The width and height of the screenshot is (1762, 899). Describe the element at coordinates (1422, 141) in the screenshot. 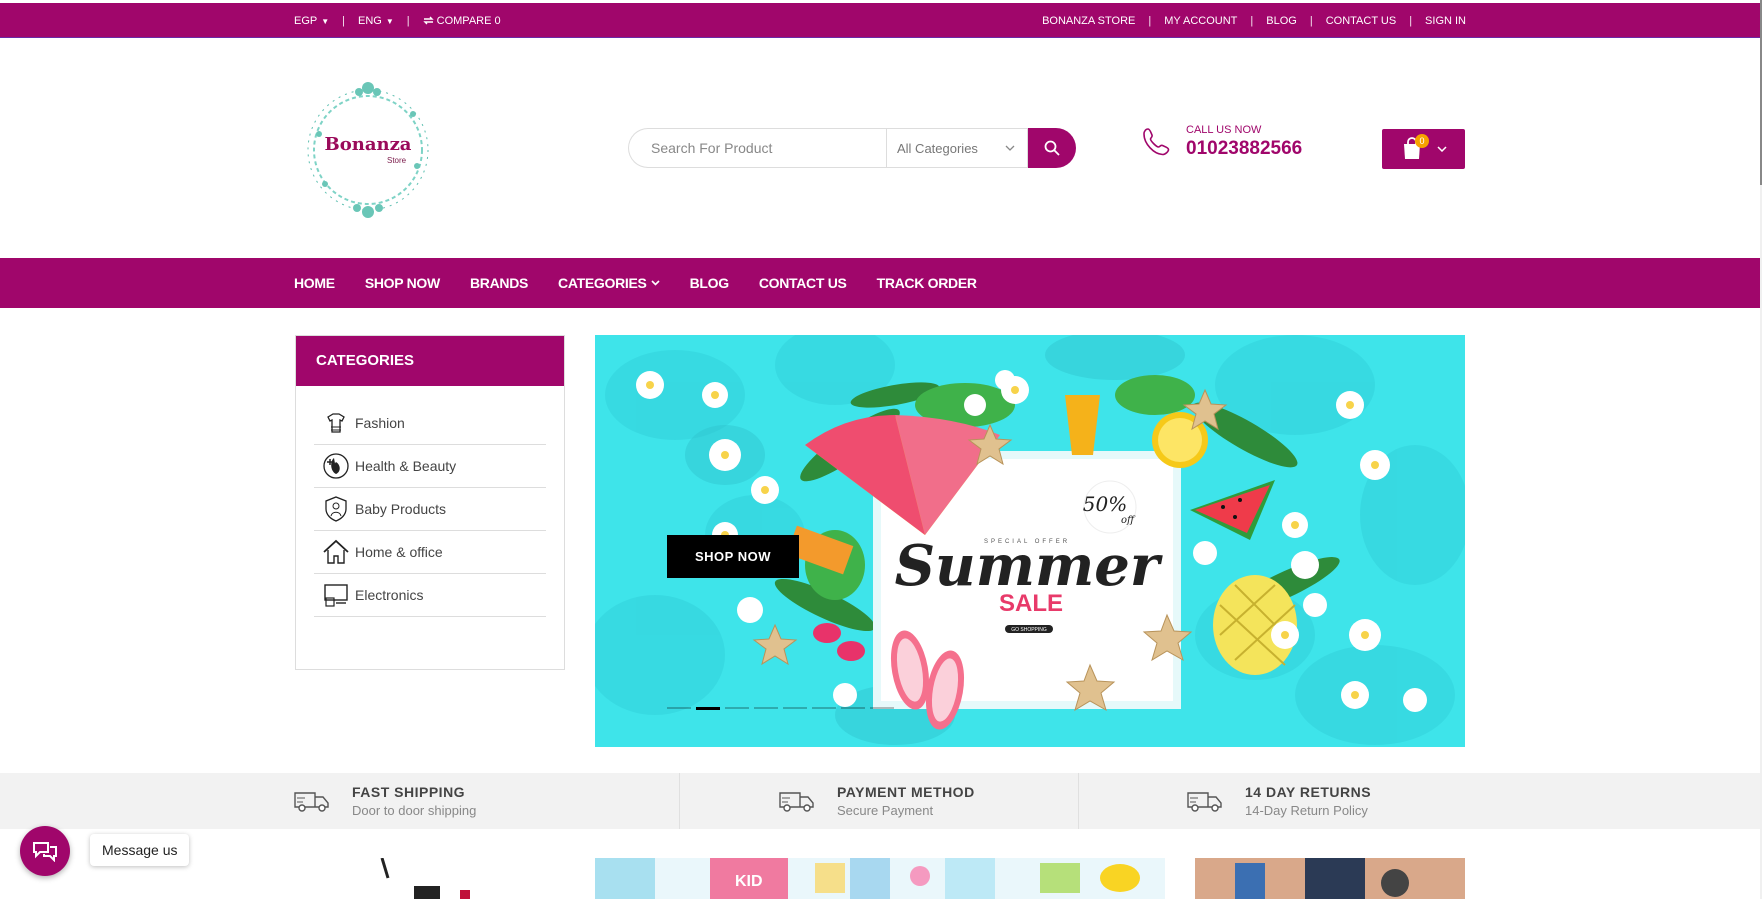

I see `cart-count-badge: 0` at that location.